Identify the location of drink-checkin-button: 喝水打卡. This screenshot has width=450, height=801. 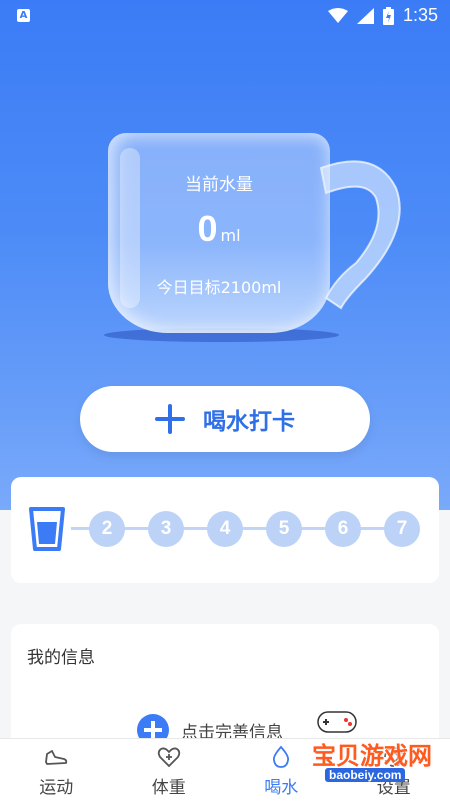
(225, 419).